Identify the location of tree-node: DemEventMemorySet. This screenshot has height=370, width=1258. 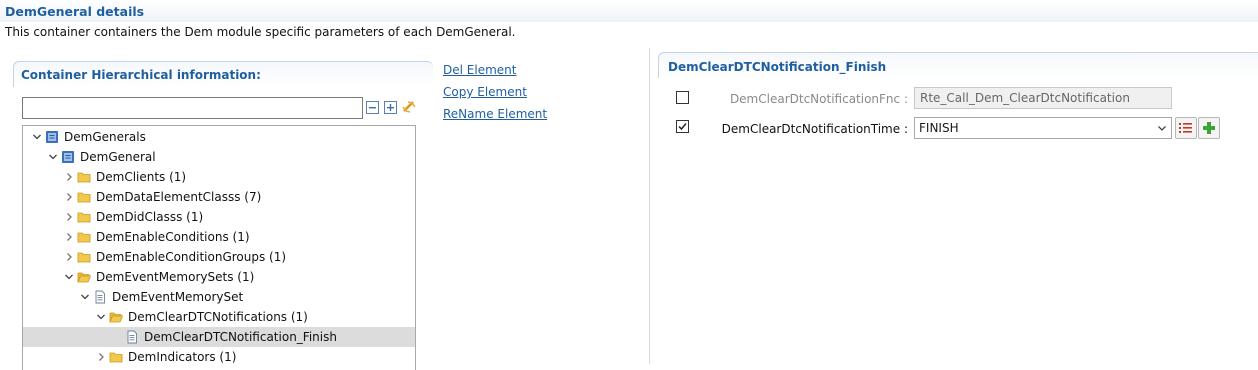
(219, 297).